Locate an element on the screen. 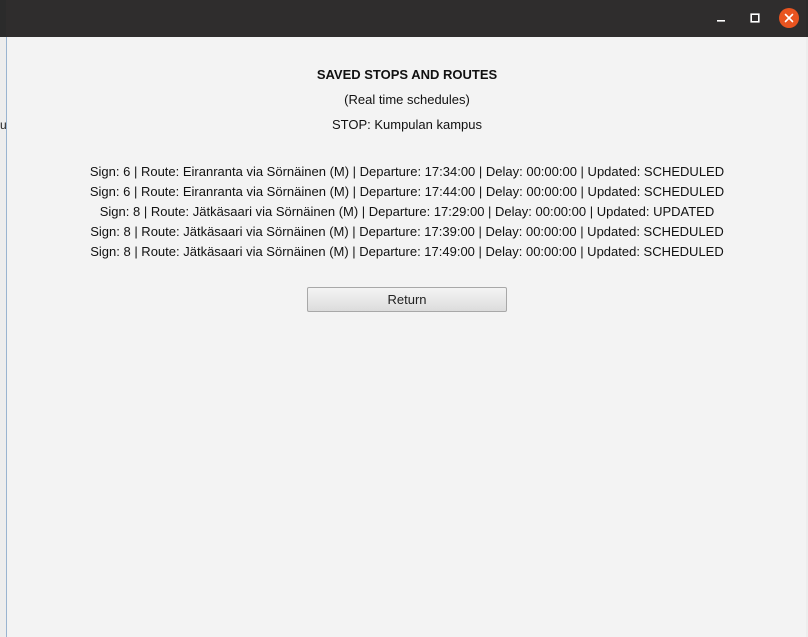 The width and height of the screenshot is (808, 637). maximize-button is located at coordinates (755, 18).